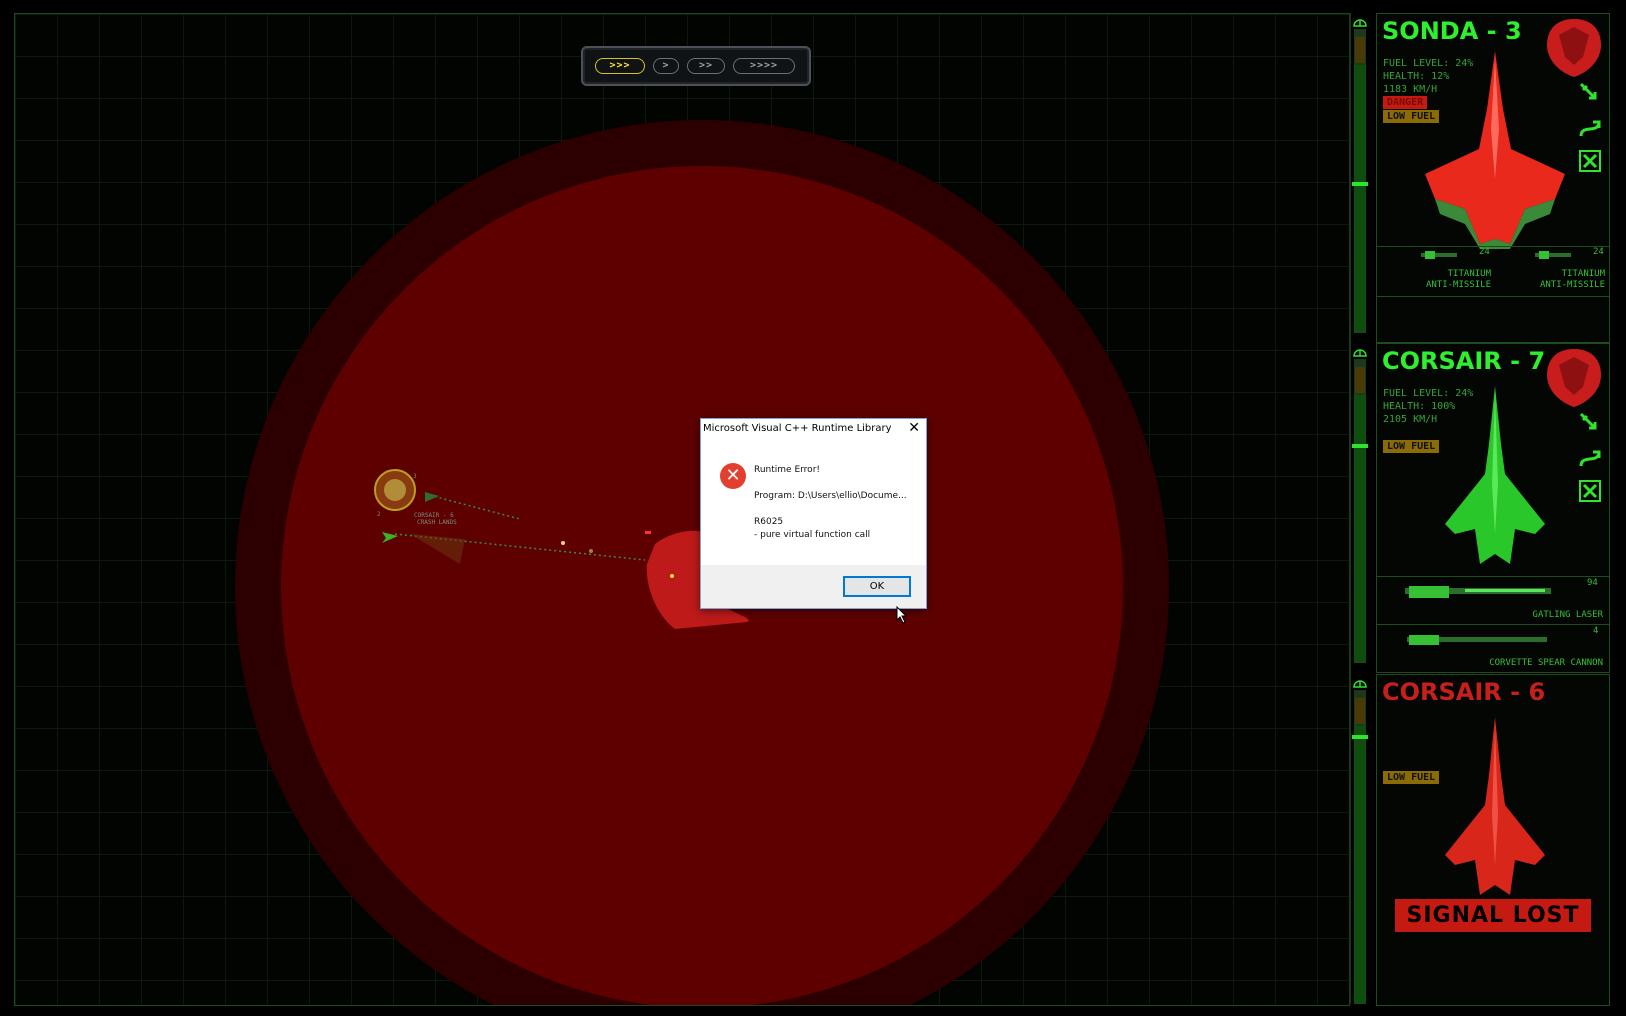  I want to click on dialog-title: Microsoft Visual C++ Runtime Library, so click(797, 428).